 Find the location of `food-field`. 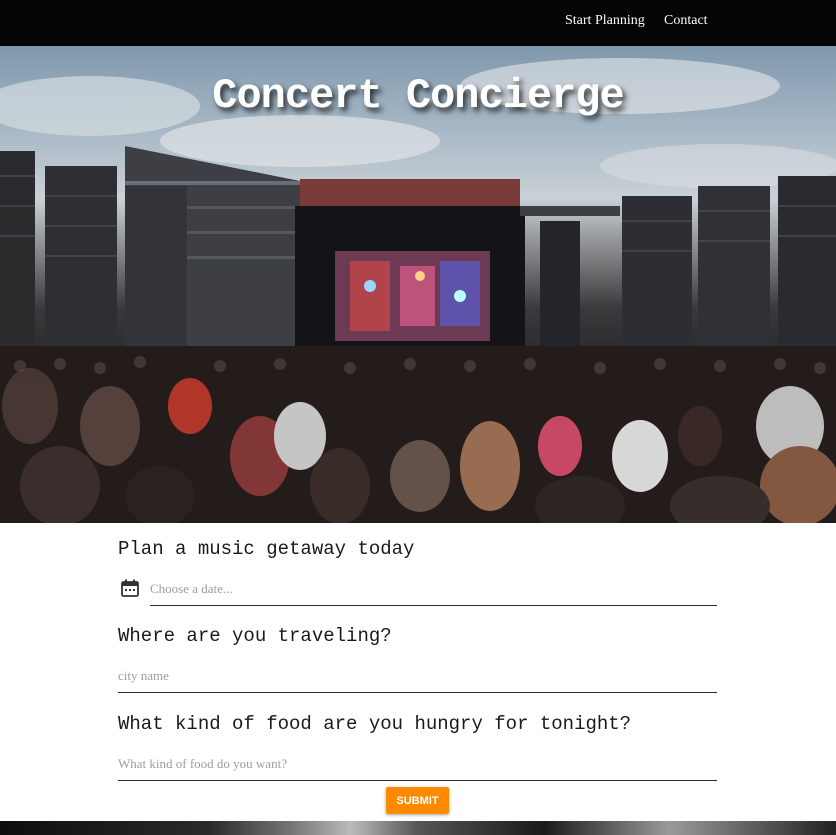

food-field is located at coordinates (417, 765).